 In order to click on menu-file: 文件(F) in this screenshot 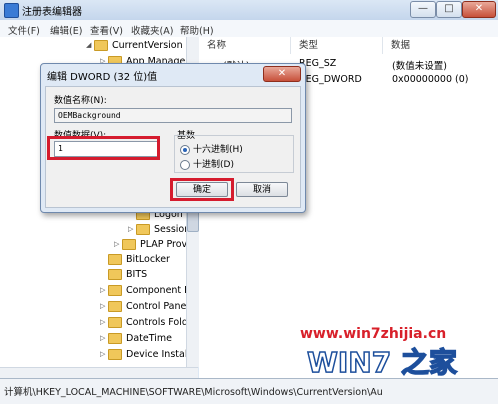, I will do `click(24, 30)`.